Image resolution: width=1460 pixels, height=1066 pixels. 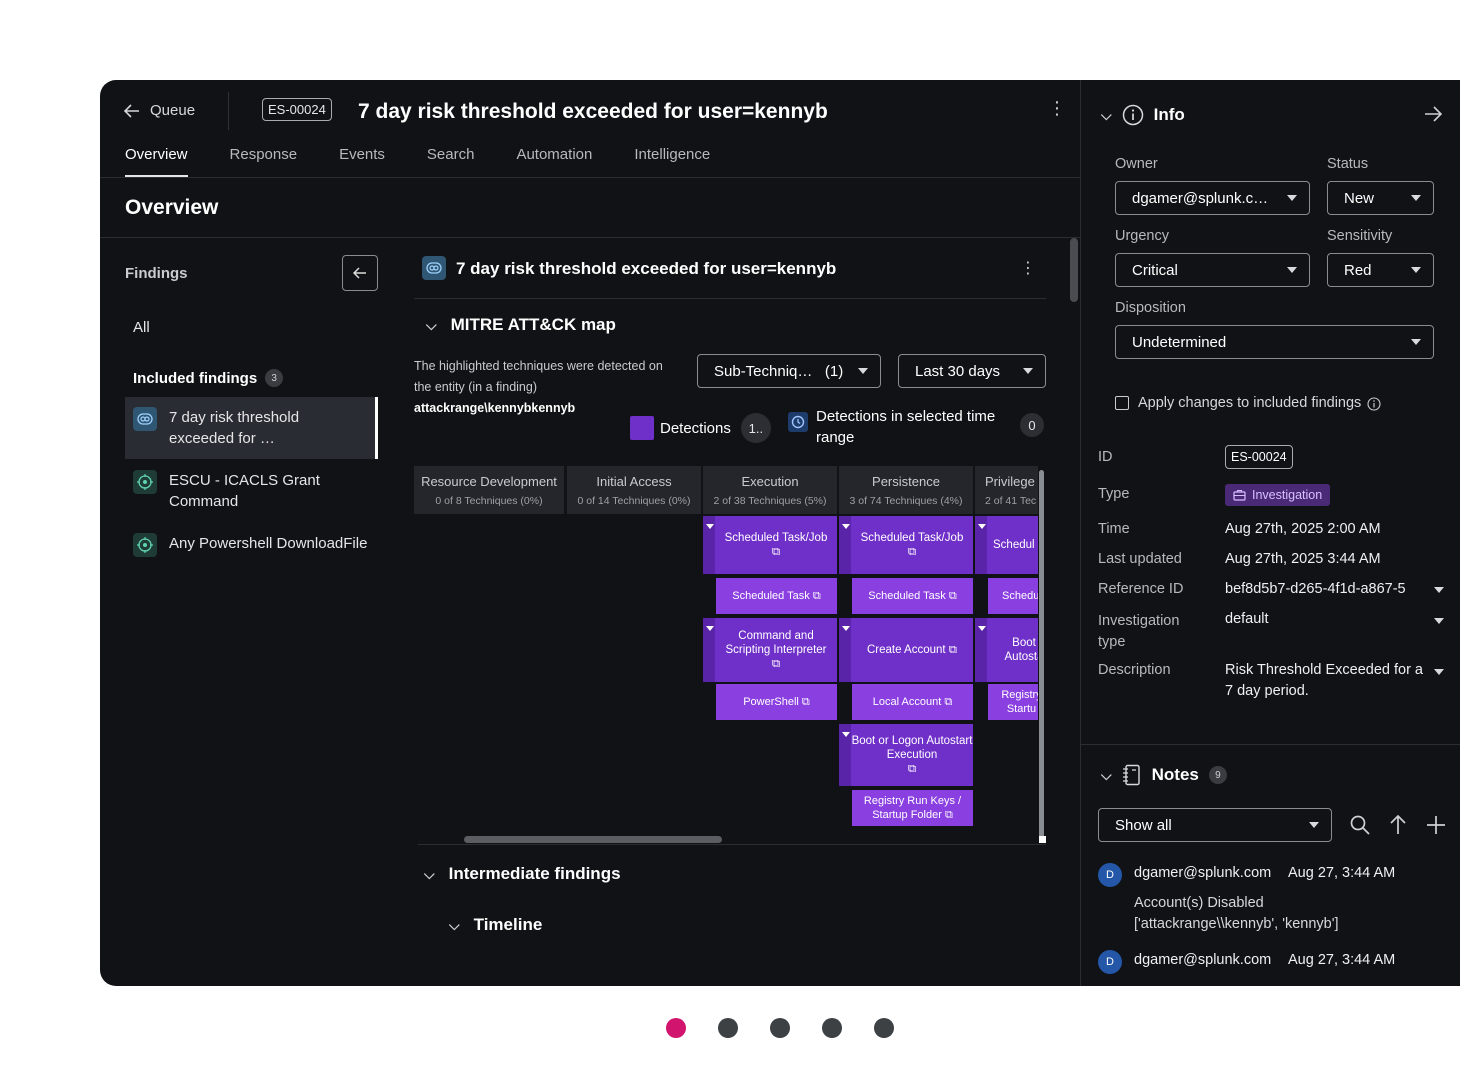 I want to click on id-value: ES-00024, so click(x=1259, y=457).